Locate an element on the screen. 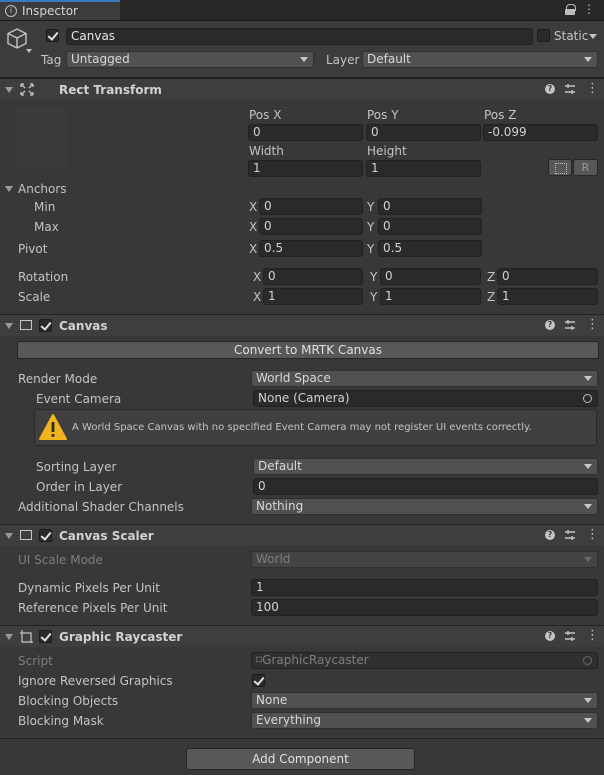 The height and width of the screenshot is (775, 604). raw-edit-button: R is located at coordinates (585, 167).